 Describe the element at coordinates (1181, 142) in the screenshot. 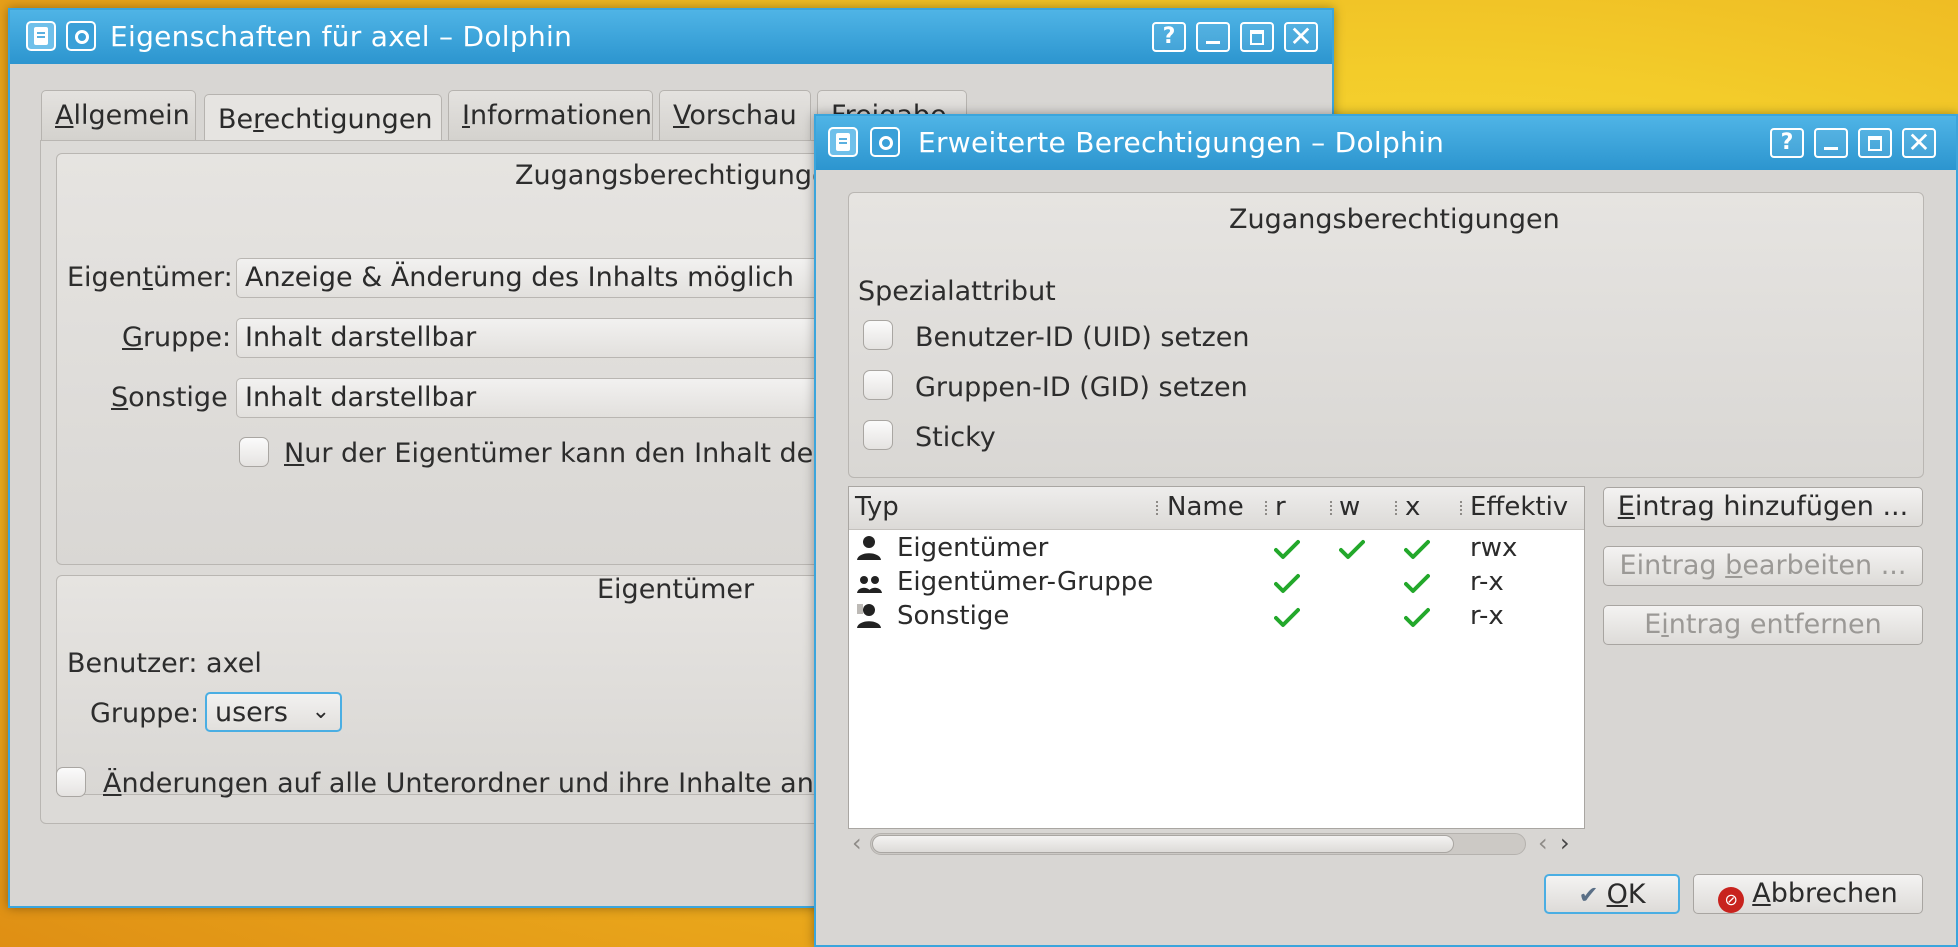

I see `window-title: Erweiterte Berechtigungen – Dolphin` at that location.